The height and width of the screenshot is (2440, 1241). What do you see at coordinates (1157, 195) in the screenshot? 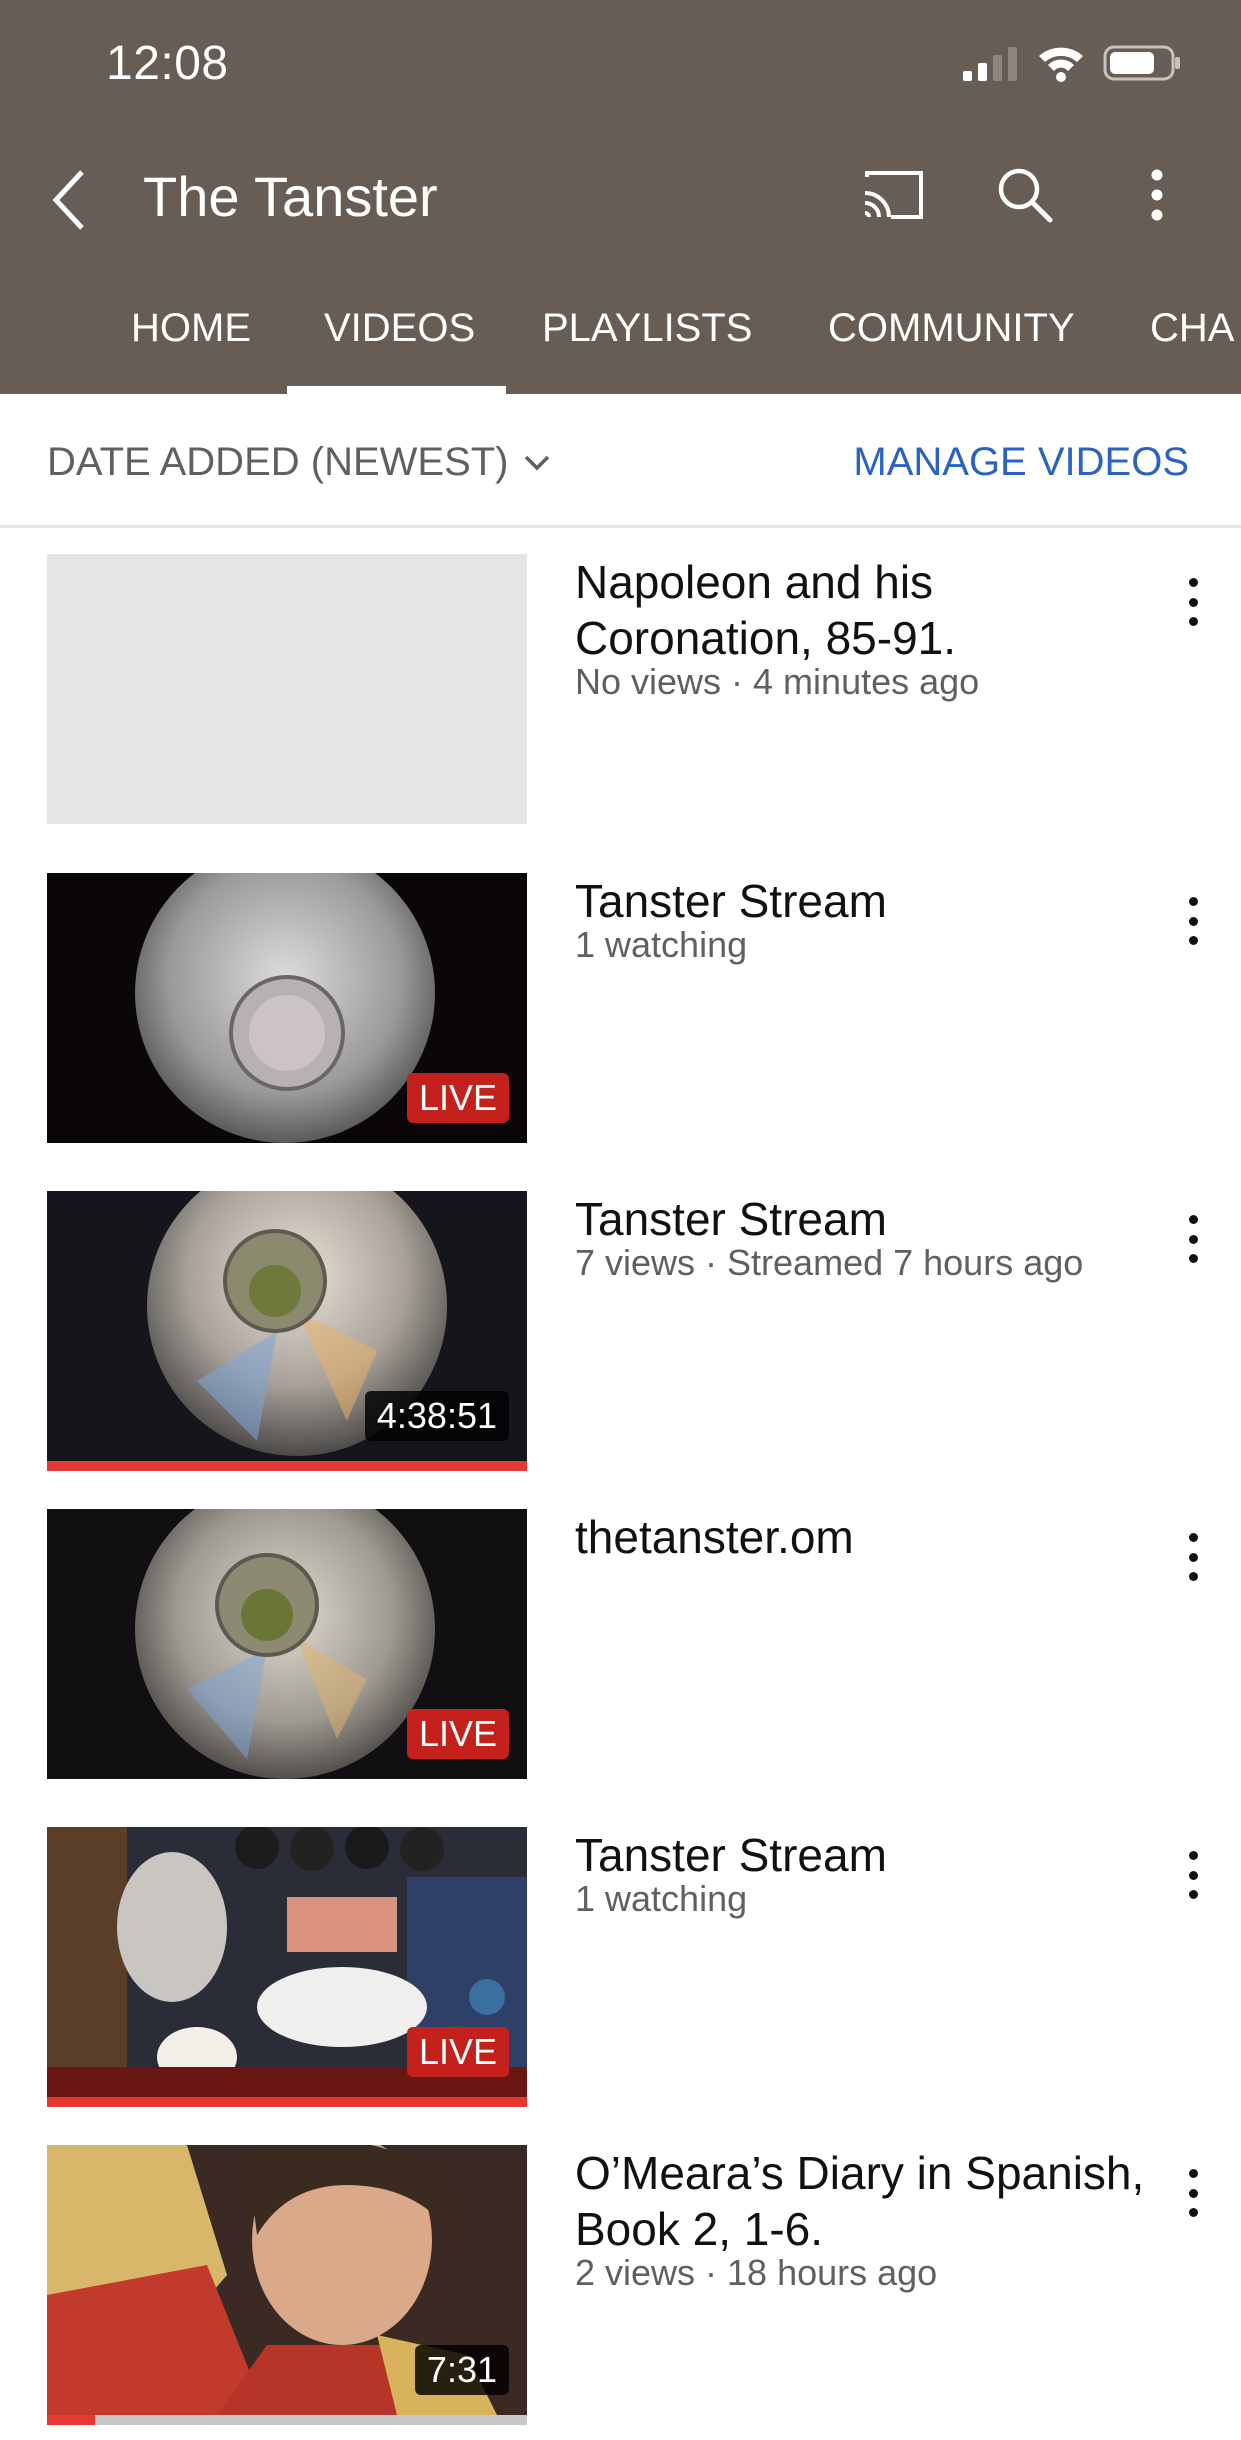
I see `more-vert-icon` at bounding box center [1157, 195].